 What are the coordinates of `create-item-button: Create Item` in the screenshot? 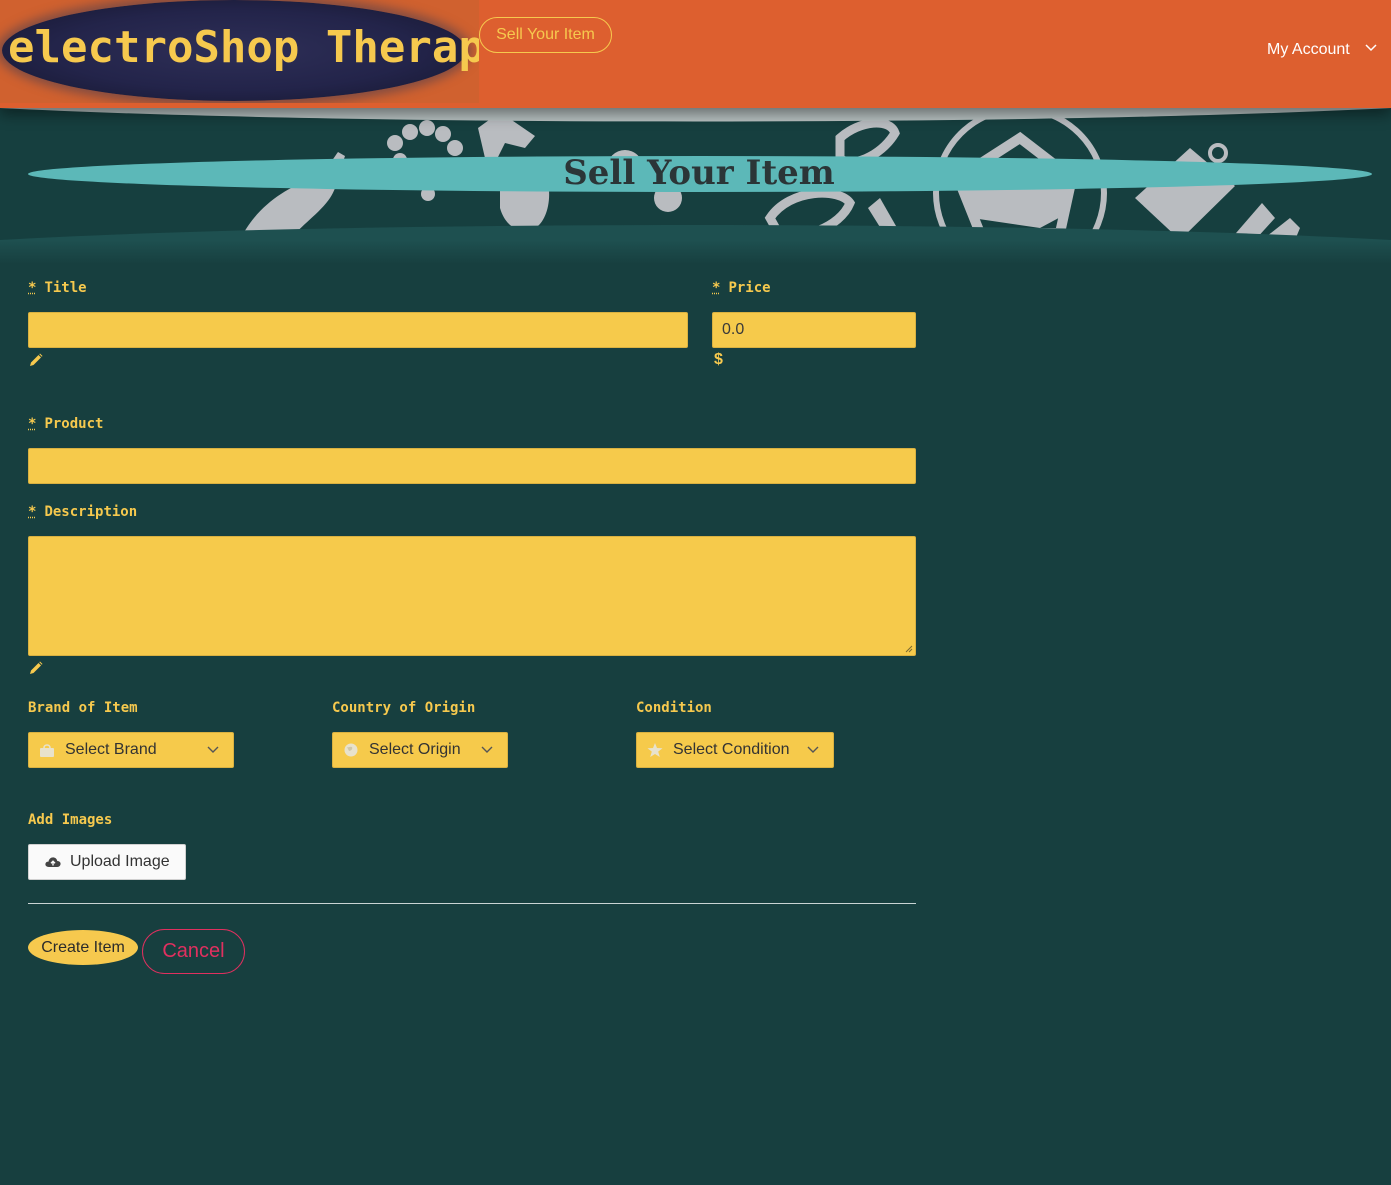 It's located at (83, 947).